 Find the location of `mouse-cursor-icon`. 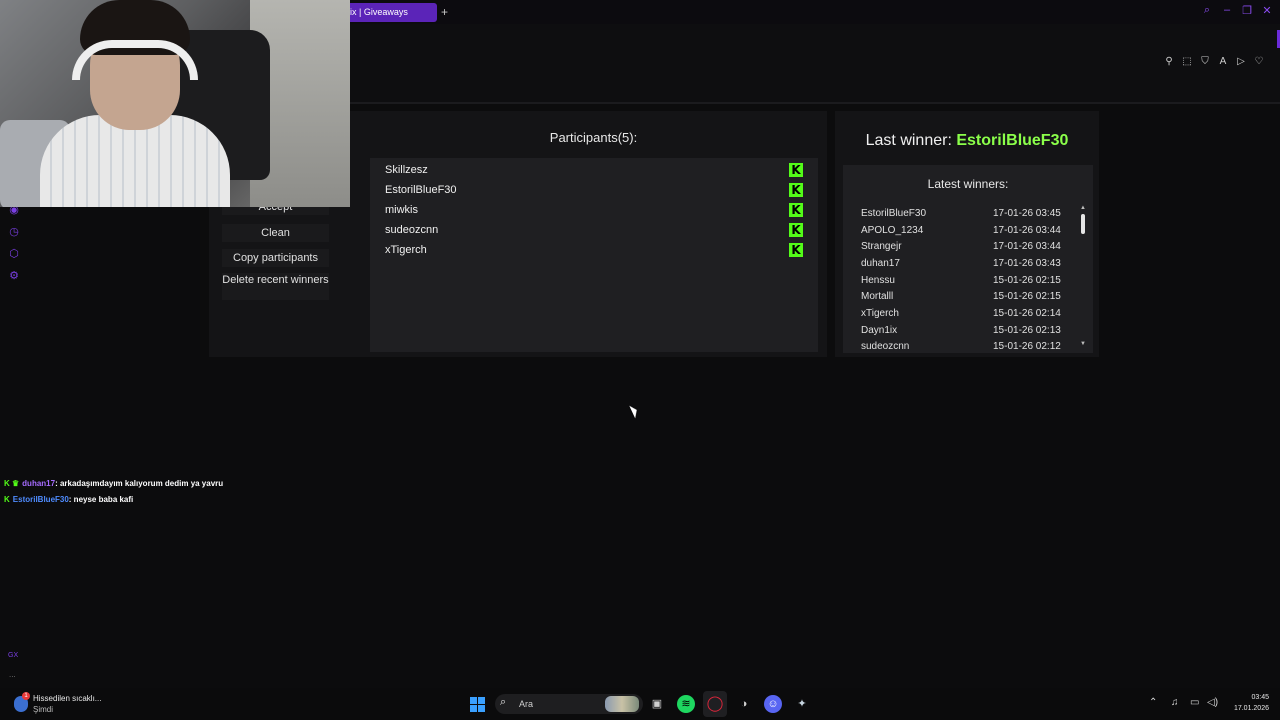

mouse-cursor-icon is located at coordinates (634, 411).